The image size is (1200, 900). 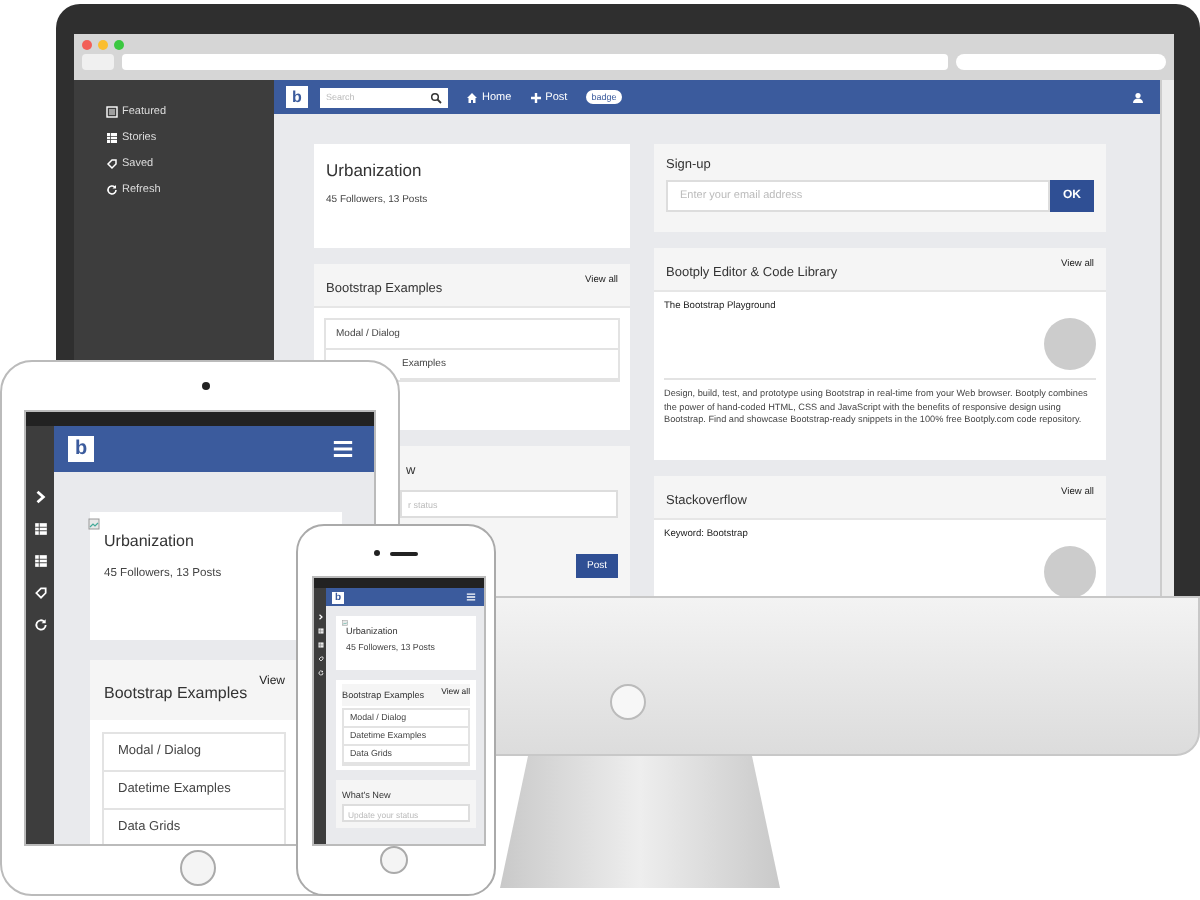 What do you see at coordinates (176, 692) in the screenshot?
I see `card-title: Bootstrap Examples` at bounding box center [176, 692].